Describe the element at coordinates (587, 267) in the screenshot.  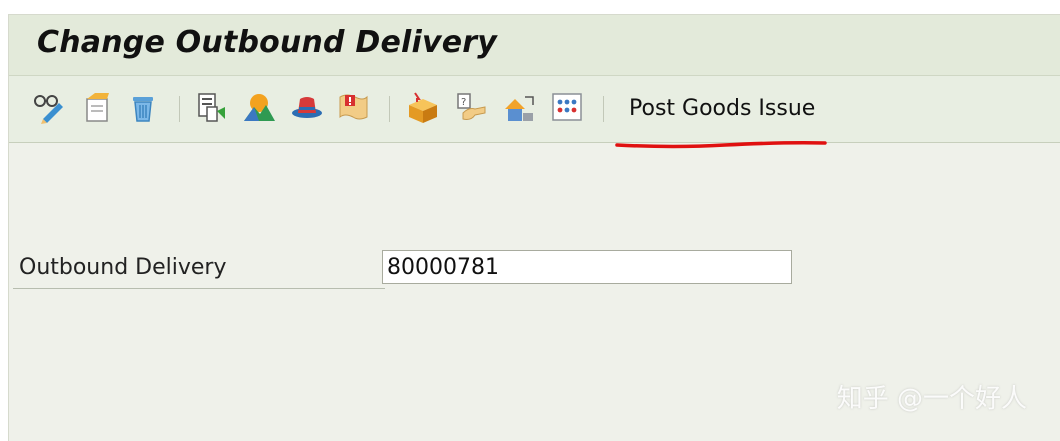
I see `outbound-delivery-input` at that location.